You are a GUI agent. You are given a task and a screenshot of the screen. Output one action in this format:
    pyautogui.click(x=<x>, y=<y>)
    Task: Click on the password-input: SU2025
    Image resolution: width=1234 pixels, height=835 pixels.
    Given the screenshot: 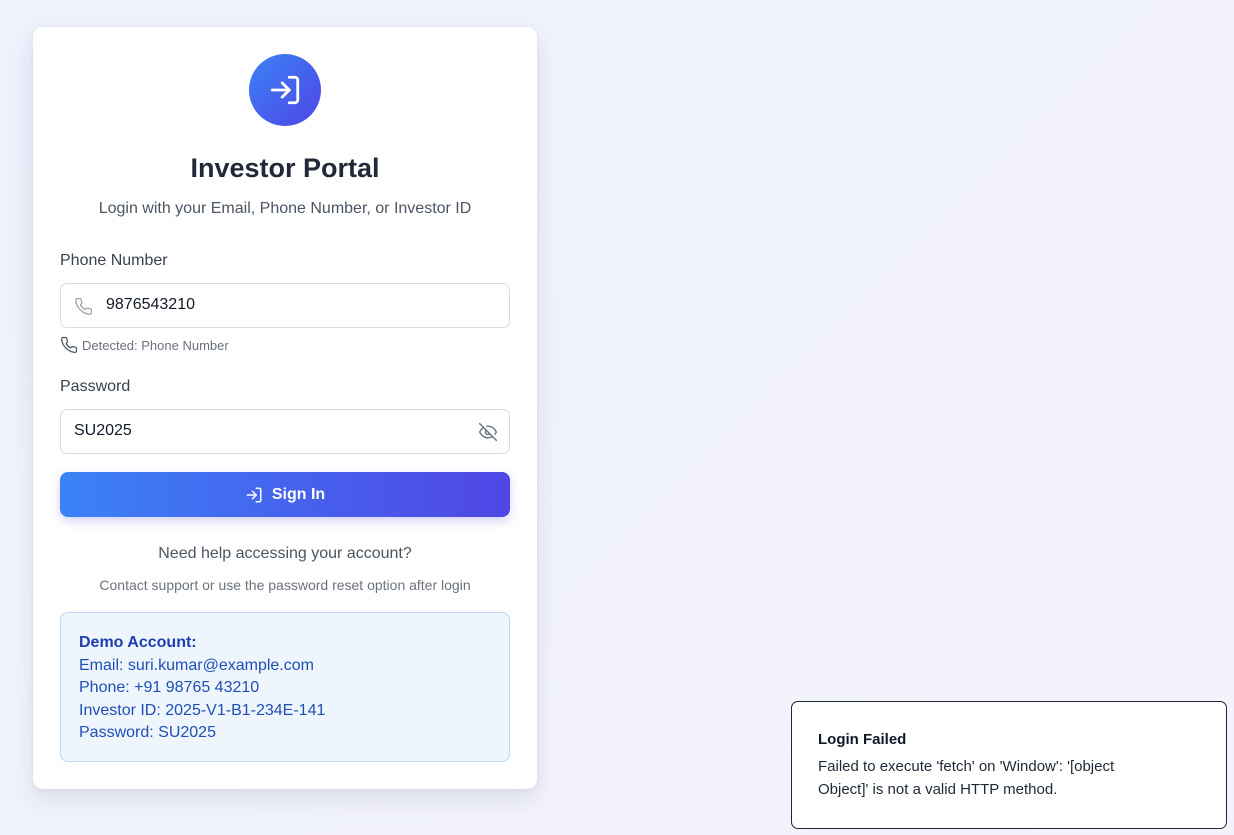 What is the action you would take?
    pyautogui.click(x=285, y=431)
    